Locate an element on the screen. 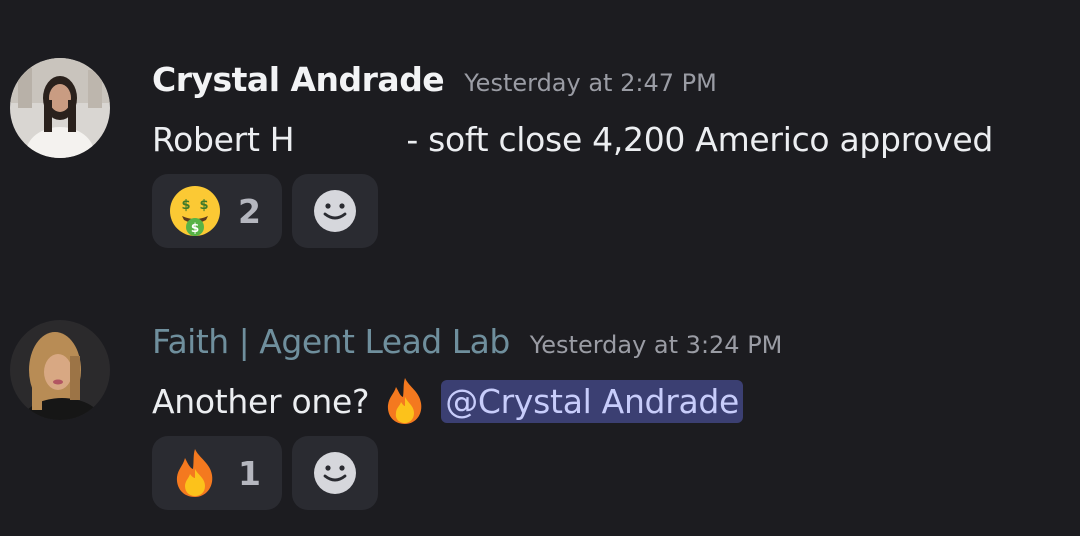 The width and height of the screenshot is (1080, 536). reaction-bar: $ $ $ 2 is located at coordinates (265, 211).